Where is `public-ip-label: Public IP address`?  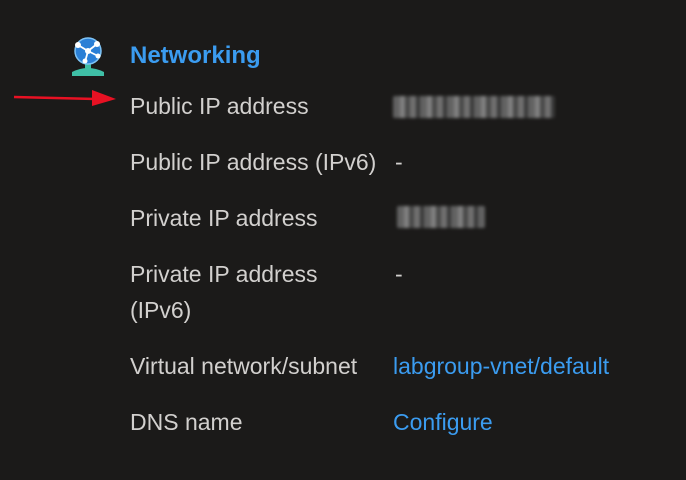 public-ip-label: Public IP address is located at coordinates (219, 106).